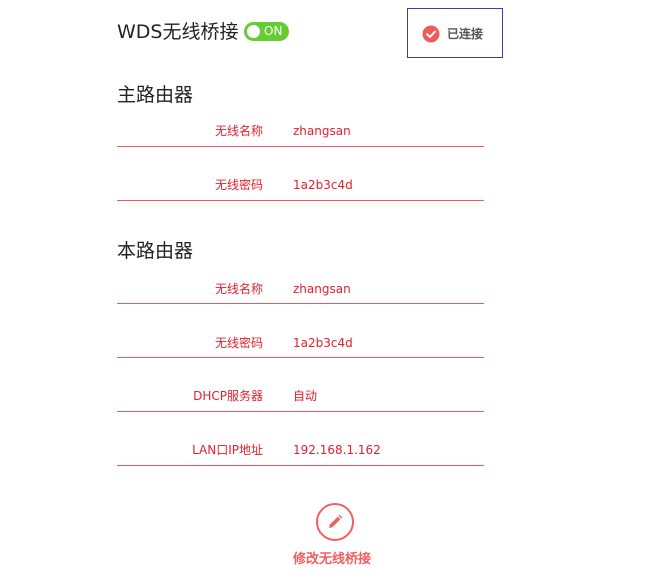  Describe the element at coordinates (178, 32) in the screenshot. I see `page-title: WDS无线桥接` at that location.